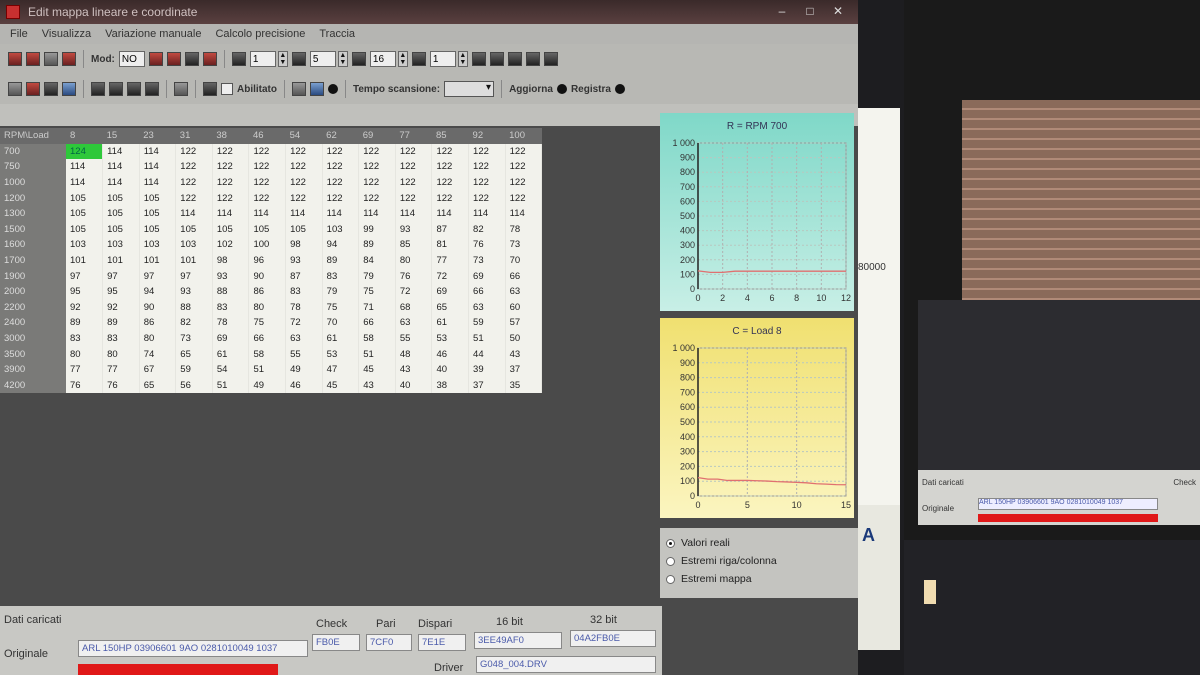 The image size is (1200, 675). Describe the element at coordinates (267, 260) in the screenshot. I see `grid-cell: 96` at that location.